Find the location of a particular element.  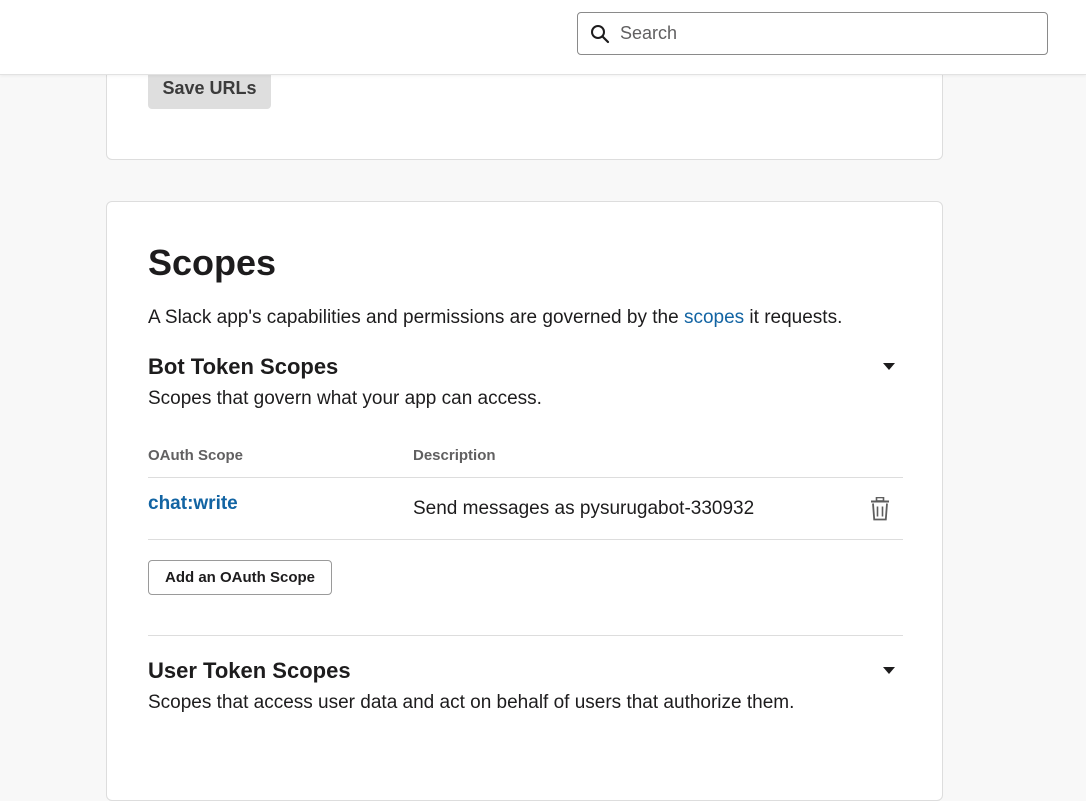

search-input is located at coordinates (820, 33).